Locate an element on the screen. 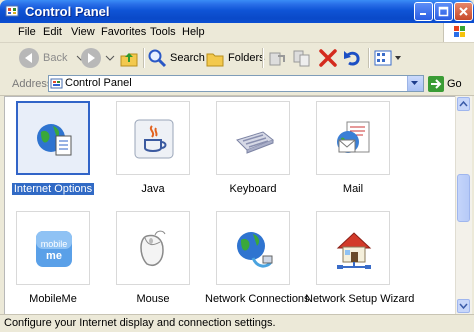  close-icon is located at coordinates (463, 11).